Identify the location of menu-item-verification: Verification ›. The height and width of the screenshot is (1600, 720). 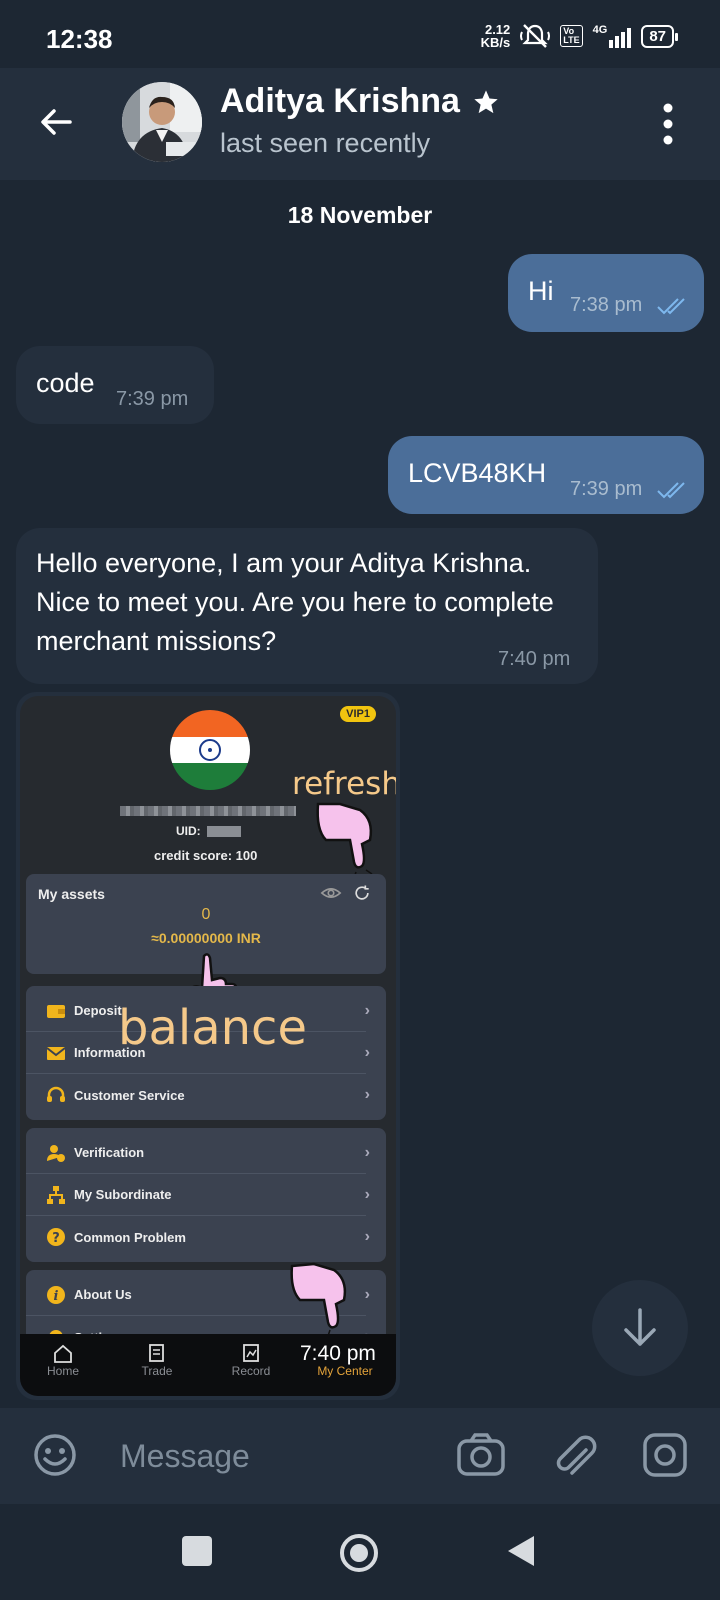
(198, 1153).